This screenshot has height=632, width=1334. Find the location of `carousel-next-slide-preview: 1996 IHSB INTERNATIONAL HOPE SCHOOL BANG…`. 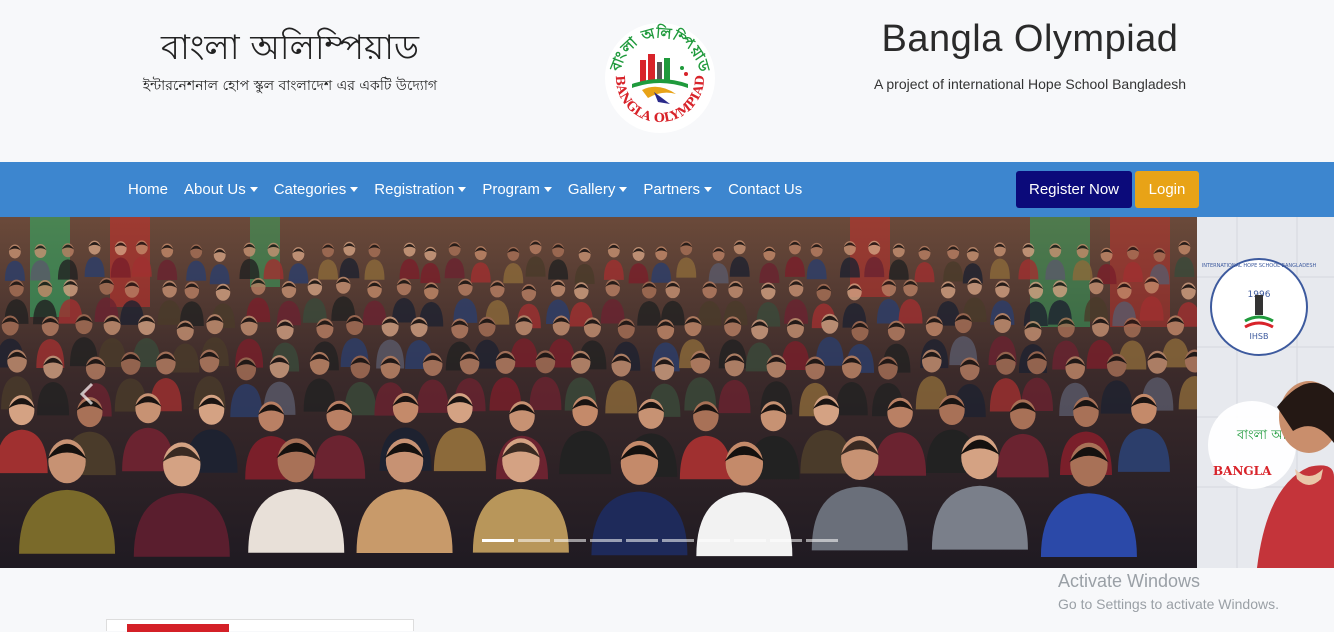

carousel-next-slide-preview: 1996 IHSB INTERNATIONAL HOPE SCHOOL BANG… is located at coordinates (1265, 392).